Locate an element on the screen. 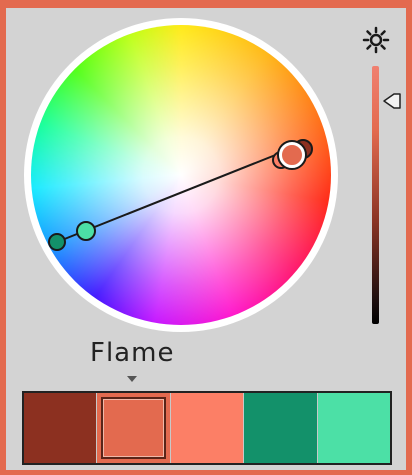 The image size is (412, 475). harmony-handle-selected is located at coordinates (292, 155).